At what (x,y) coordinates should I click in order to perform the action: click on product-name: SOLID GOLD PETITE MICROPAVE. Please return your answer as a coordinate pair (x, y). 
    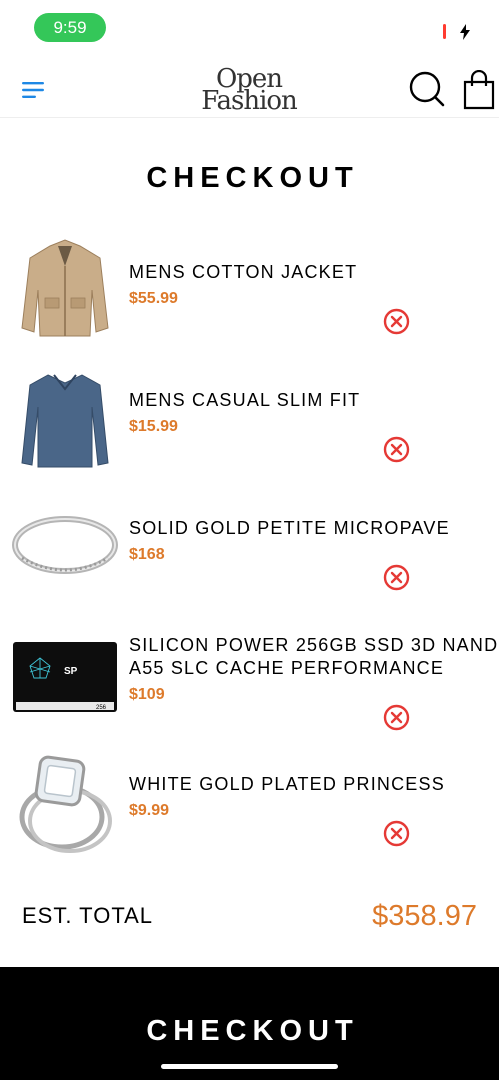
    Looking at the image, I should click on (289, 528).